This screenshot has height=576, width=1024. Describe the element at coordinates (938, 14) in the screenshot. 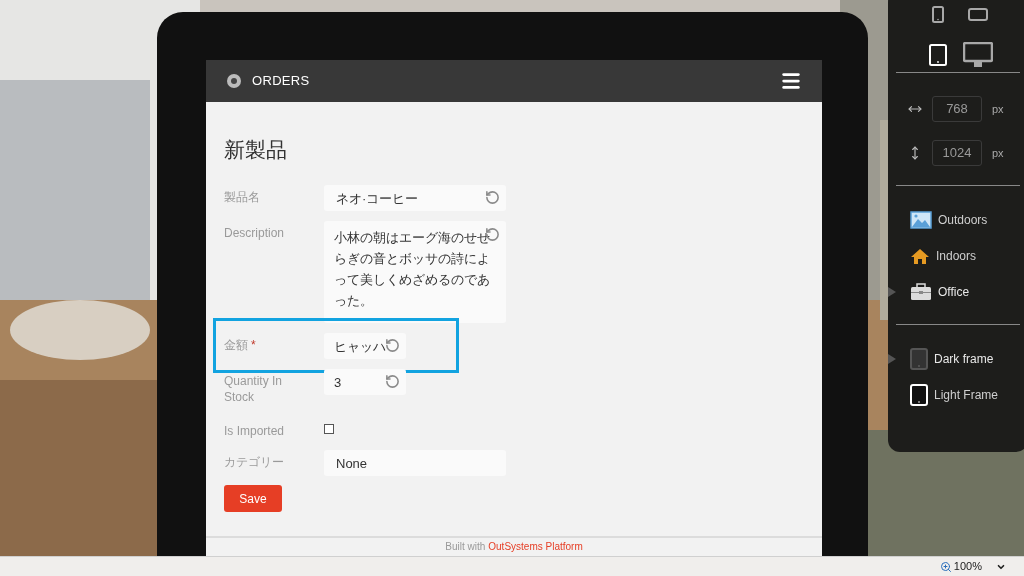

I see `phone-icon` at that location.